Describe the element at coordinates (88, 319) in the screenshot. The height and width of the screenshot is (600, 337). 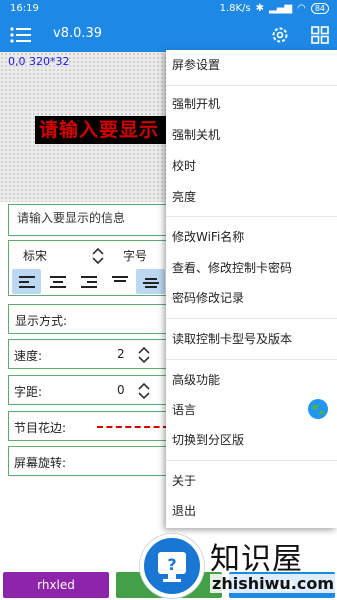
I see `display-mode-select: 显示方式:` at that location.